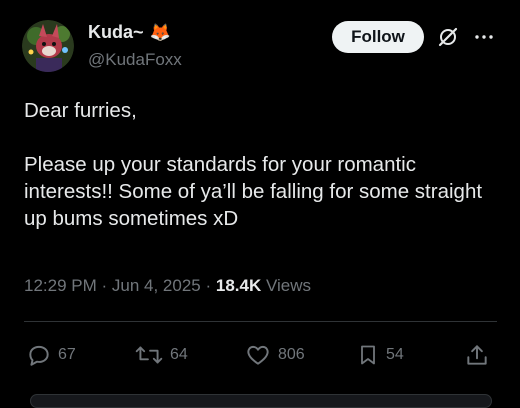 The image size is (520, 408). What do you see at coordinates (484, 39) in the screenshot?
I see `more-options-icon` at bounding box center [484, 39].